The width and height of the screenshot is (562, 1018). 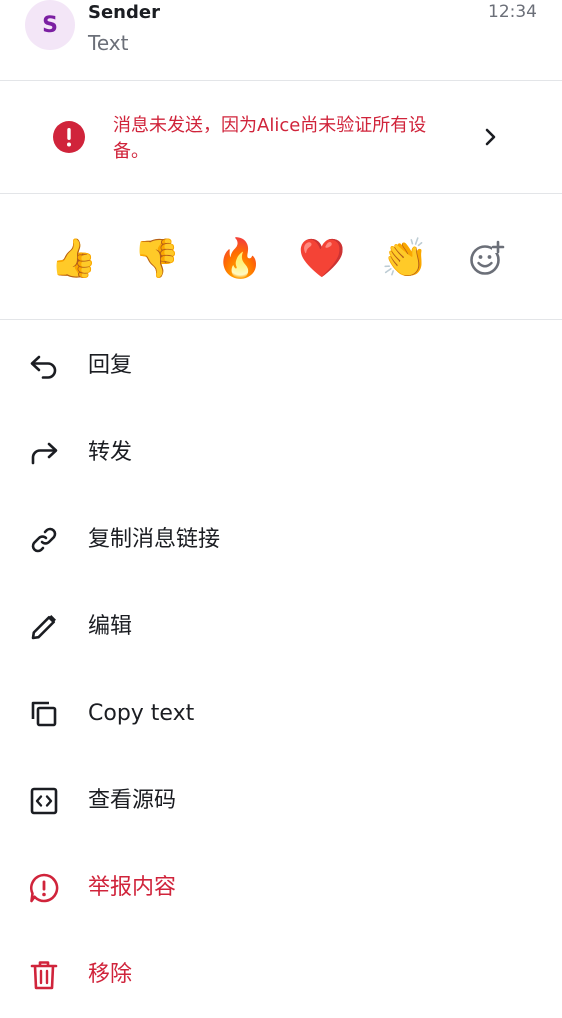 I want to click on message-timestamp: 12:34, so click(x=512, y=12).